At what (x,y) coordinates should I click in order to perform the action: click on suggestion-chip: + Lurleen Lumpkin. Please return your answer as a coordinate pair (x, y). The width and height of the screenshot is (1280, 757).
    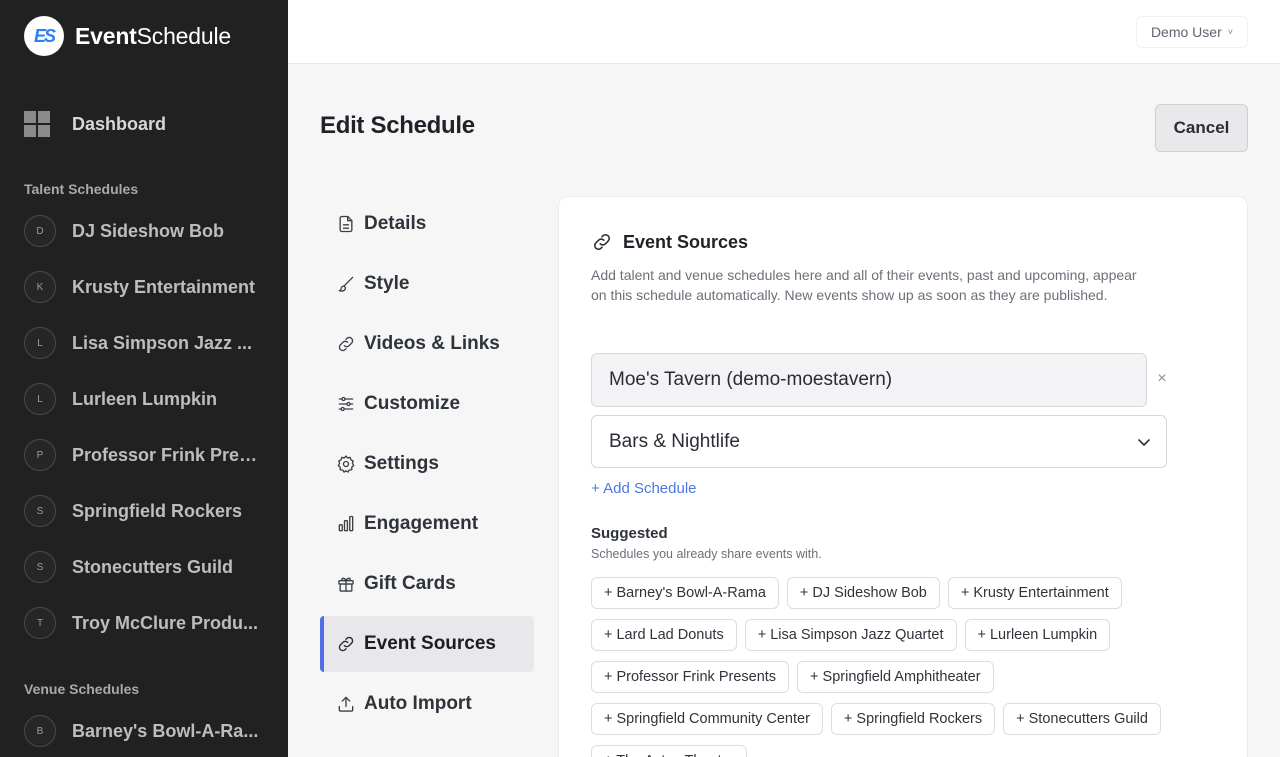
    Looking at the image, I should click on (1037, 635).